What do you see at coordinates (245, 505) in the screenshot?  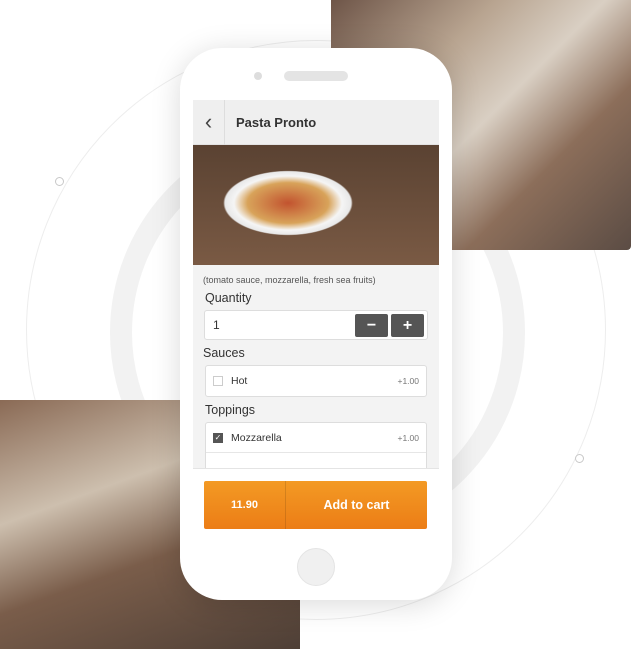 I see `cart-total: 11.90` at bounding box center [245, 505].